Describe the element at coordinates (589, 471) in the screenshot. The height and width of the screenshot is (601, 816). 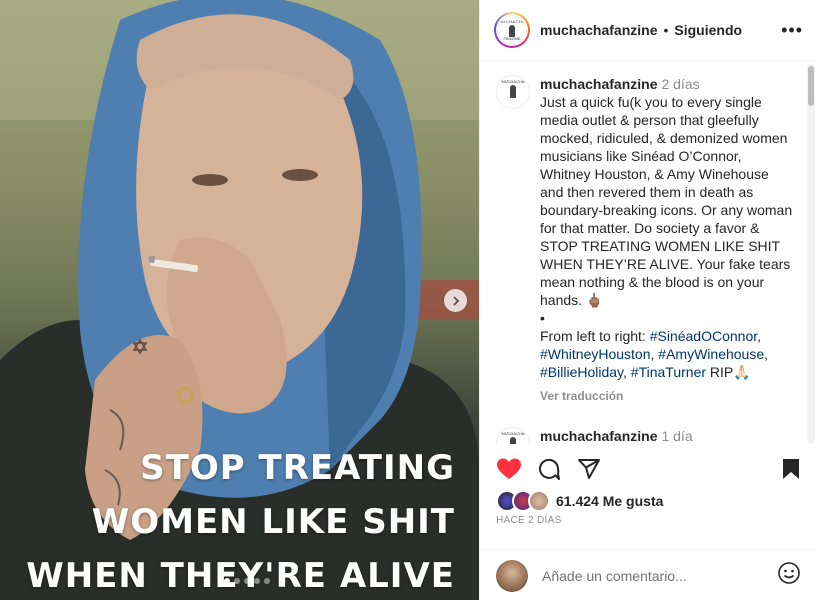
I see `share-icon` at that location.